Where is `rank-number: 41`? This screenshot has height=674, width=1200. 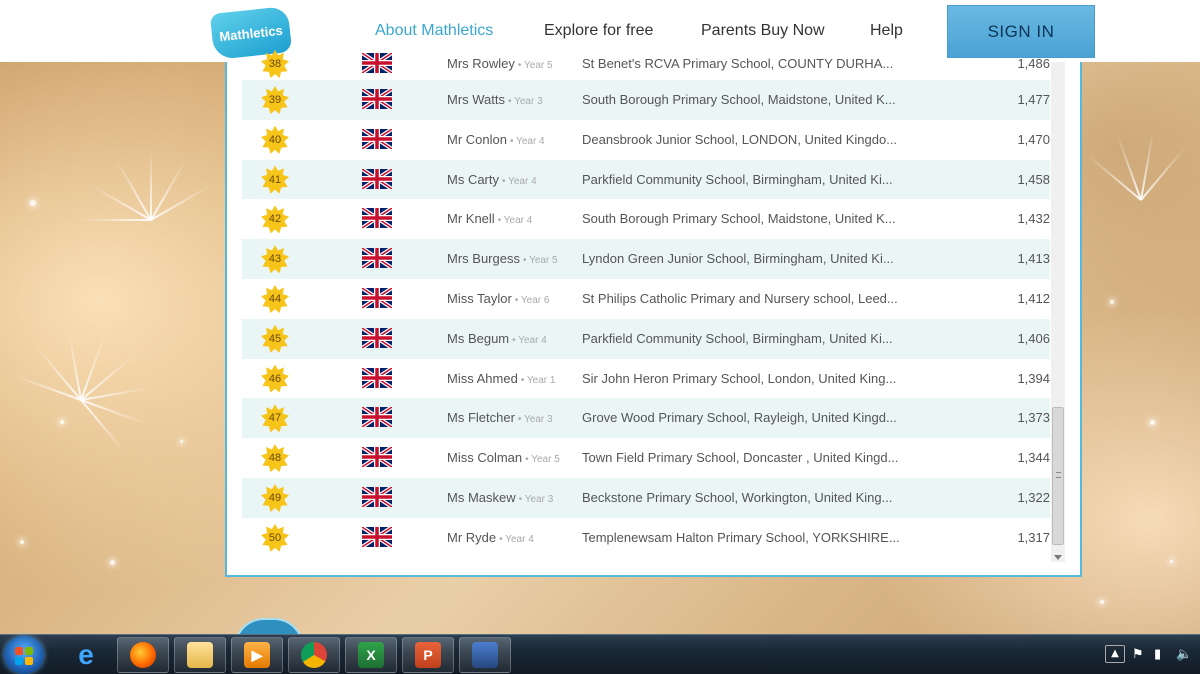
rank-number: 41 is located at coordinates (275, 179).